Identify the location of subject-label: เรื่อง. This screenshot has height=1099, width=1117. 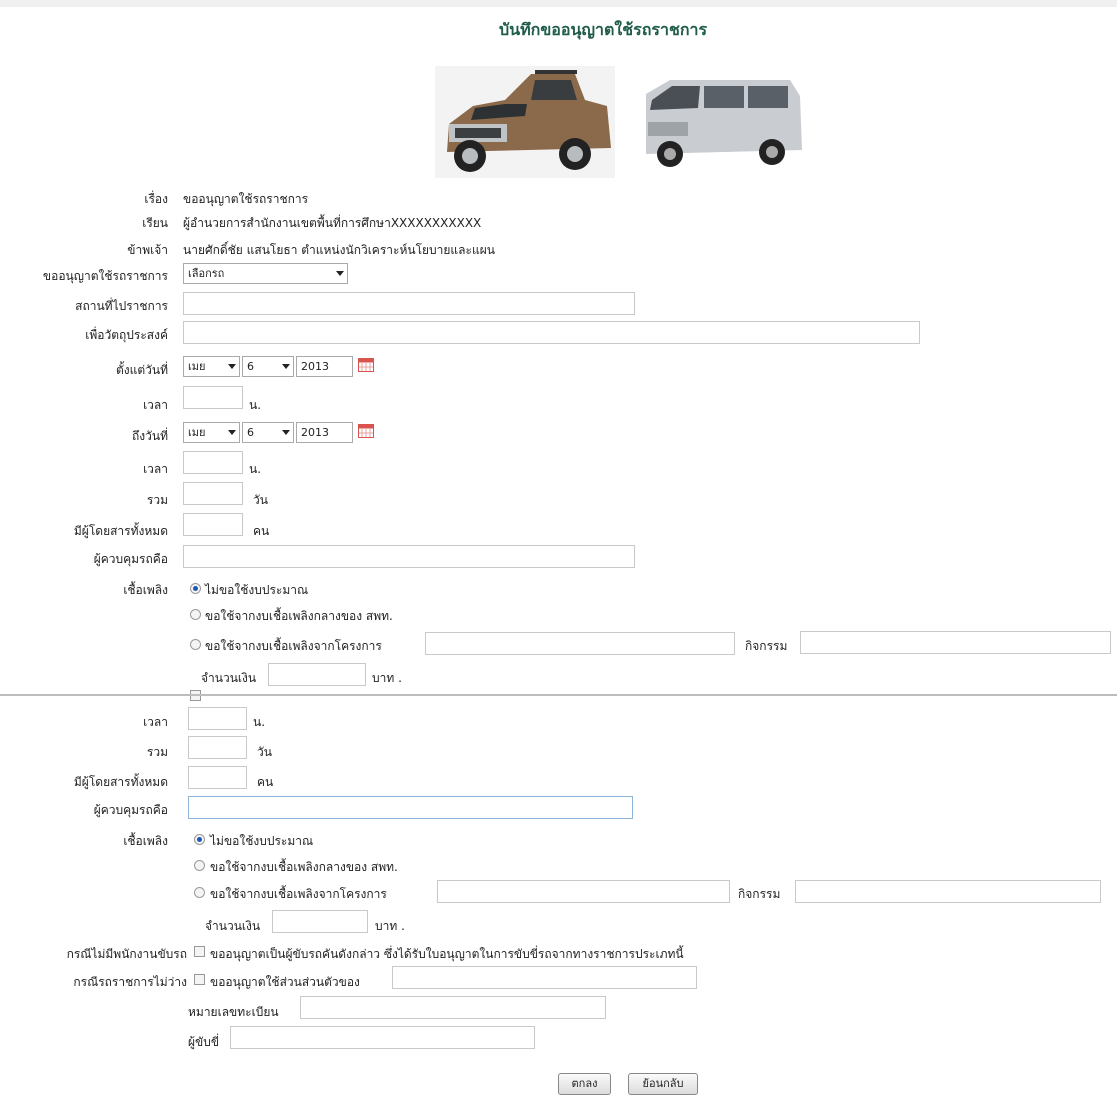
(156, 199).